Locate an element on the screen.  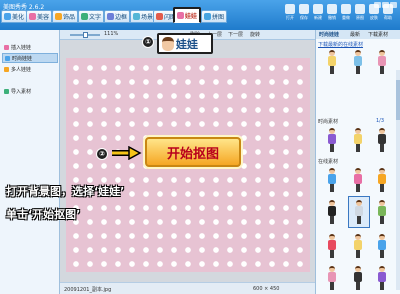
save-icon is located at coordinates (304, 9).